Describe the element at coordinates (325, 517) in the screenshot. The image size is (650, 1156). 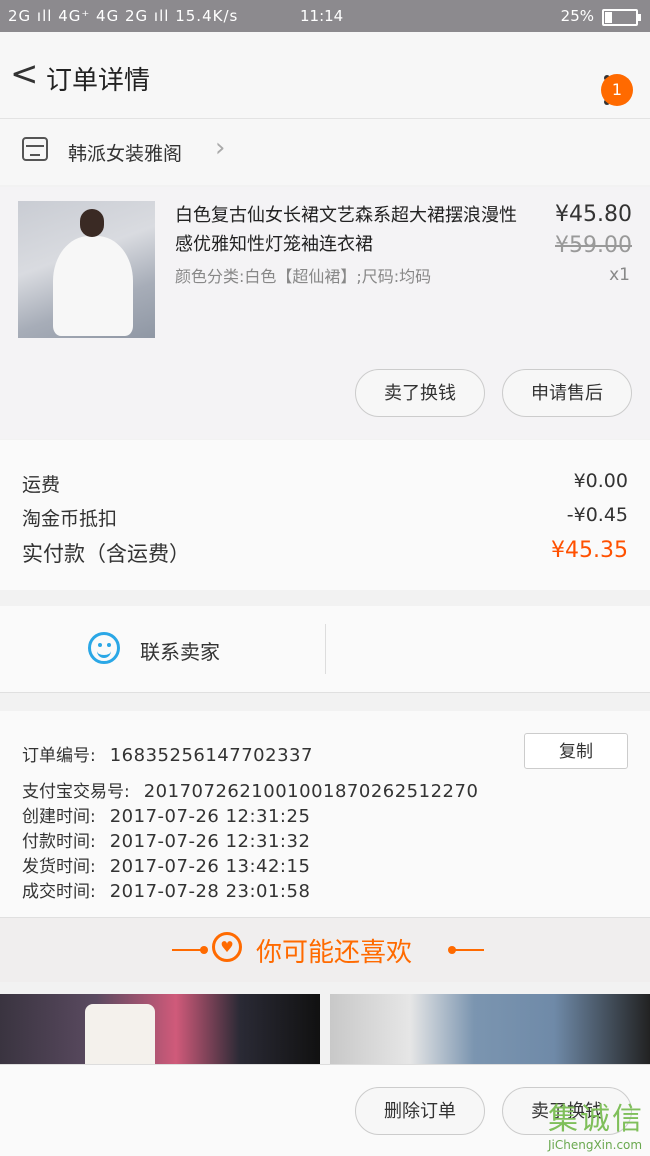
I see `coin-discount-row: 淘金币抵扣 -¥0.45` at that location.